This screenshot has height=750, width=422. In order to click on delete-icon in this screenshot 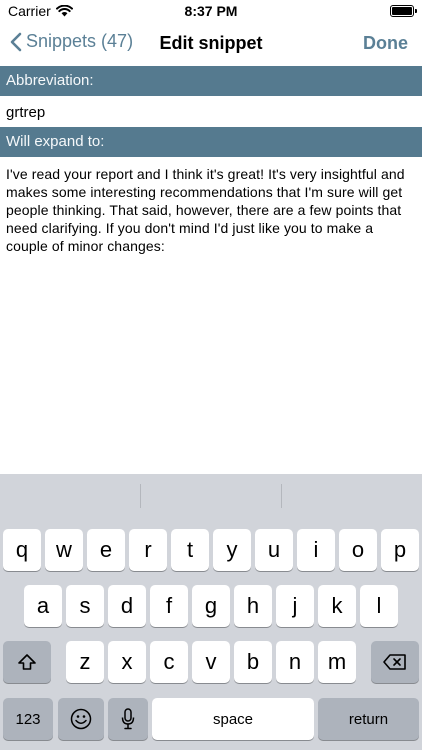, I will do `click(394, 662)`.